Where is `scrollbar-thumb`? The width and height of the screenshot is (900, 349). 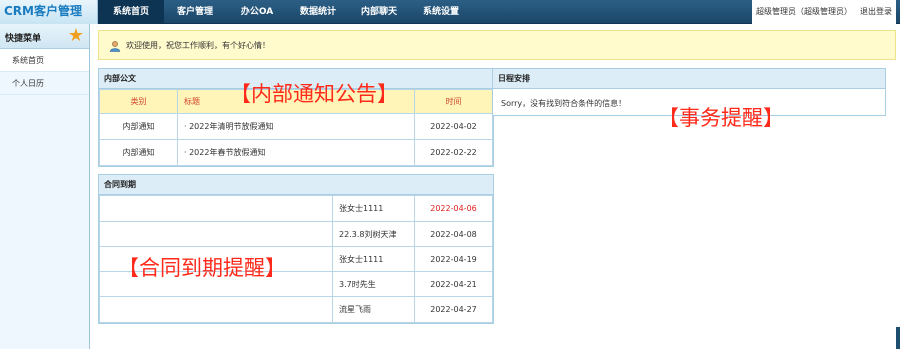
scrollbar-thumb is located at coordinates (898, 338).